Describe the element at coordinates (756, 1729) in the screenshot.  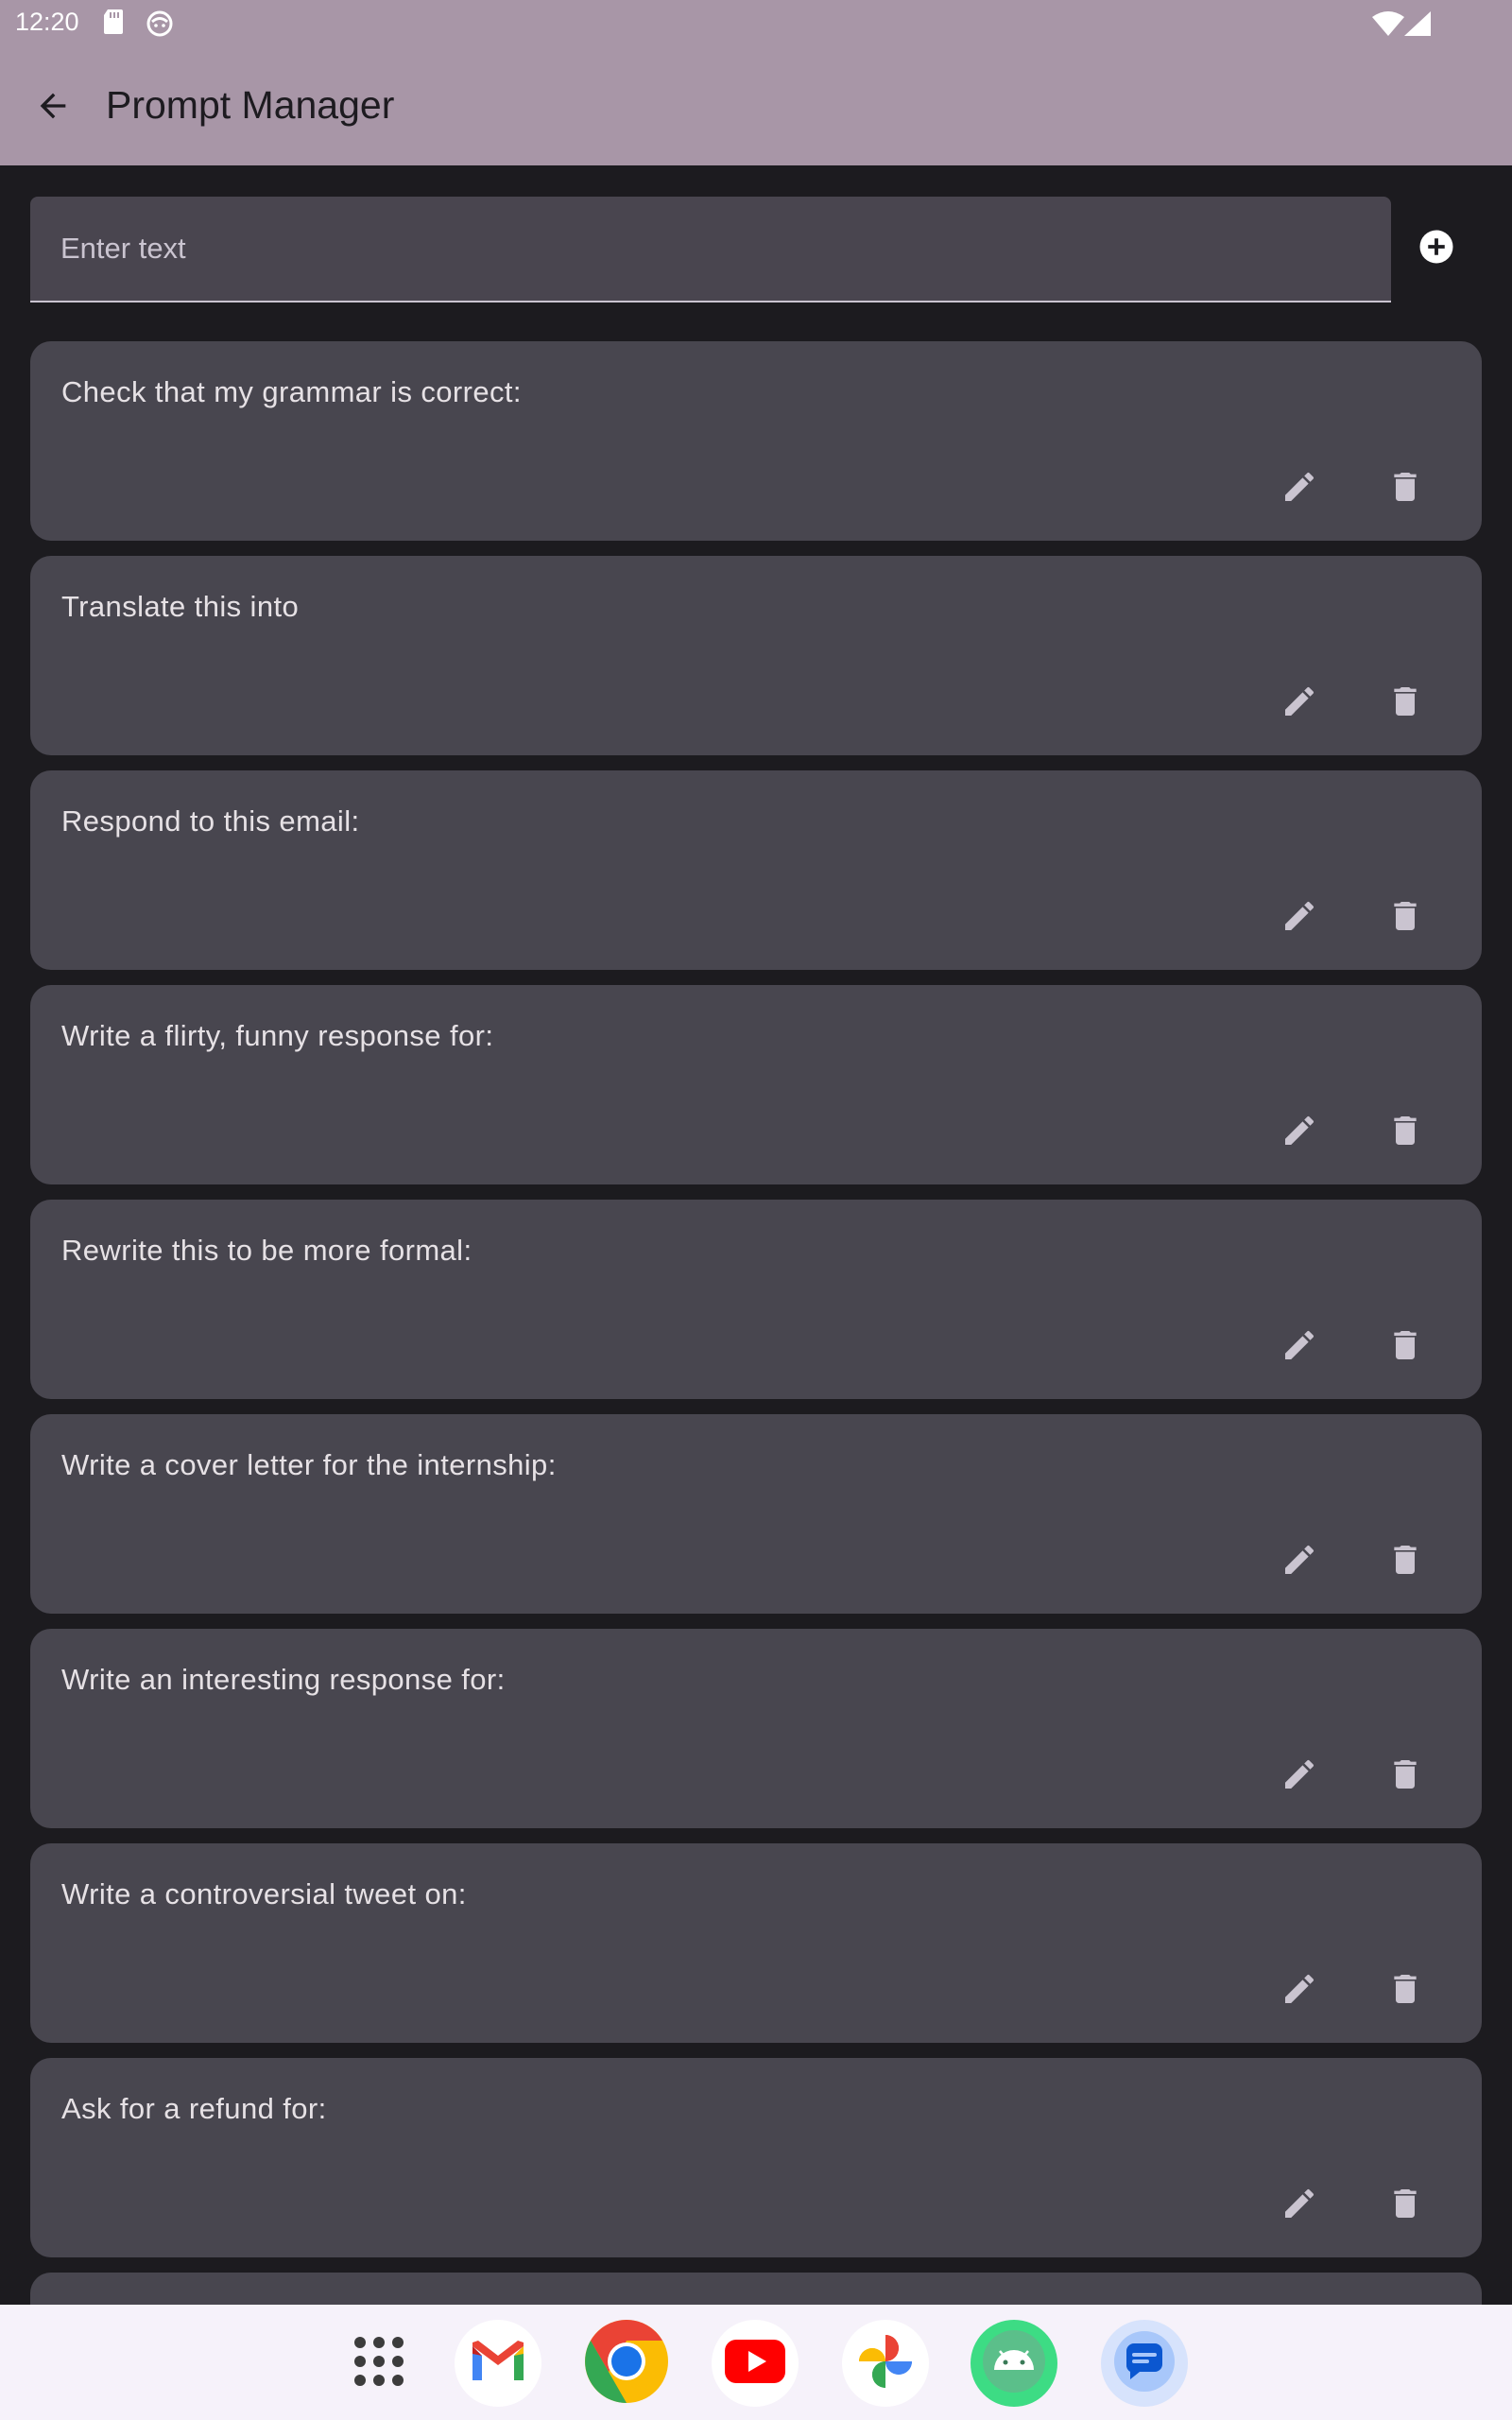
I see `prompt-card: Write an interesting response for:` at that location.